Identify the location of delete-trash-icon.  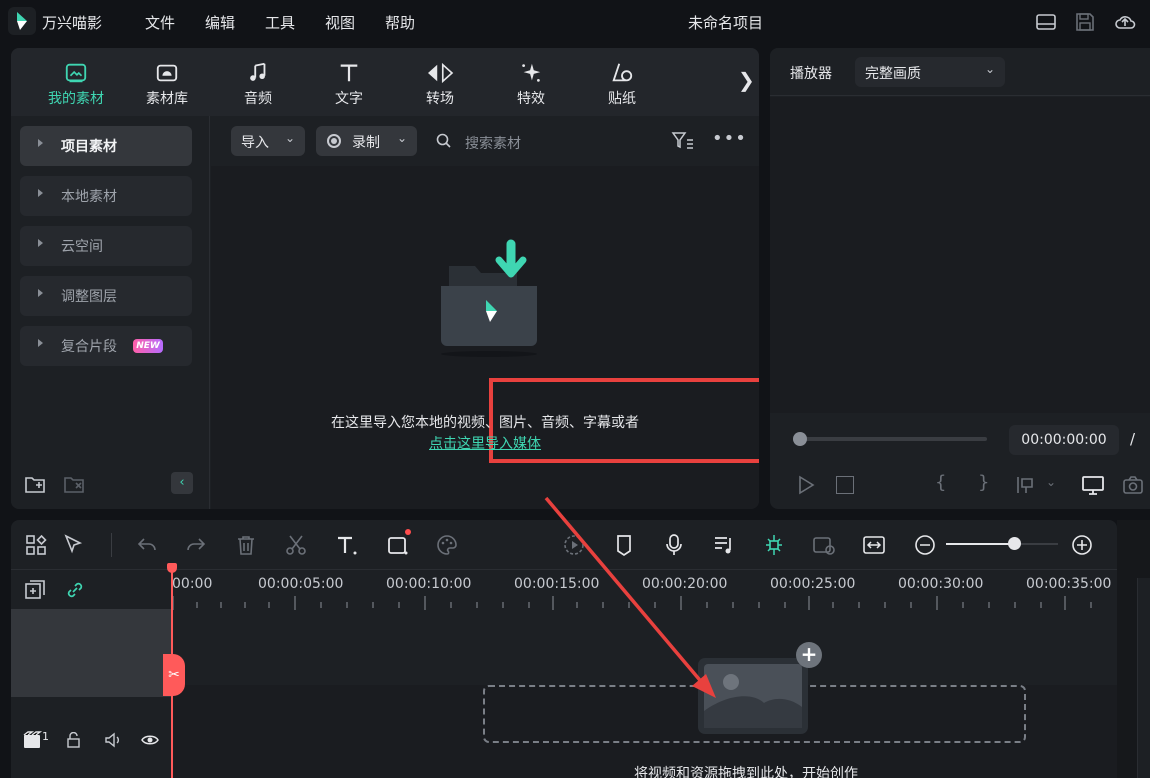
(246, 545).